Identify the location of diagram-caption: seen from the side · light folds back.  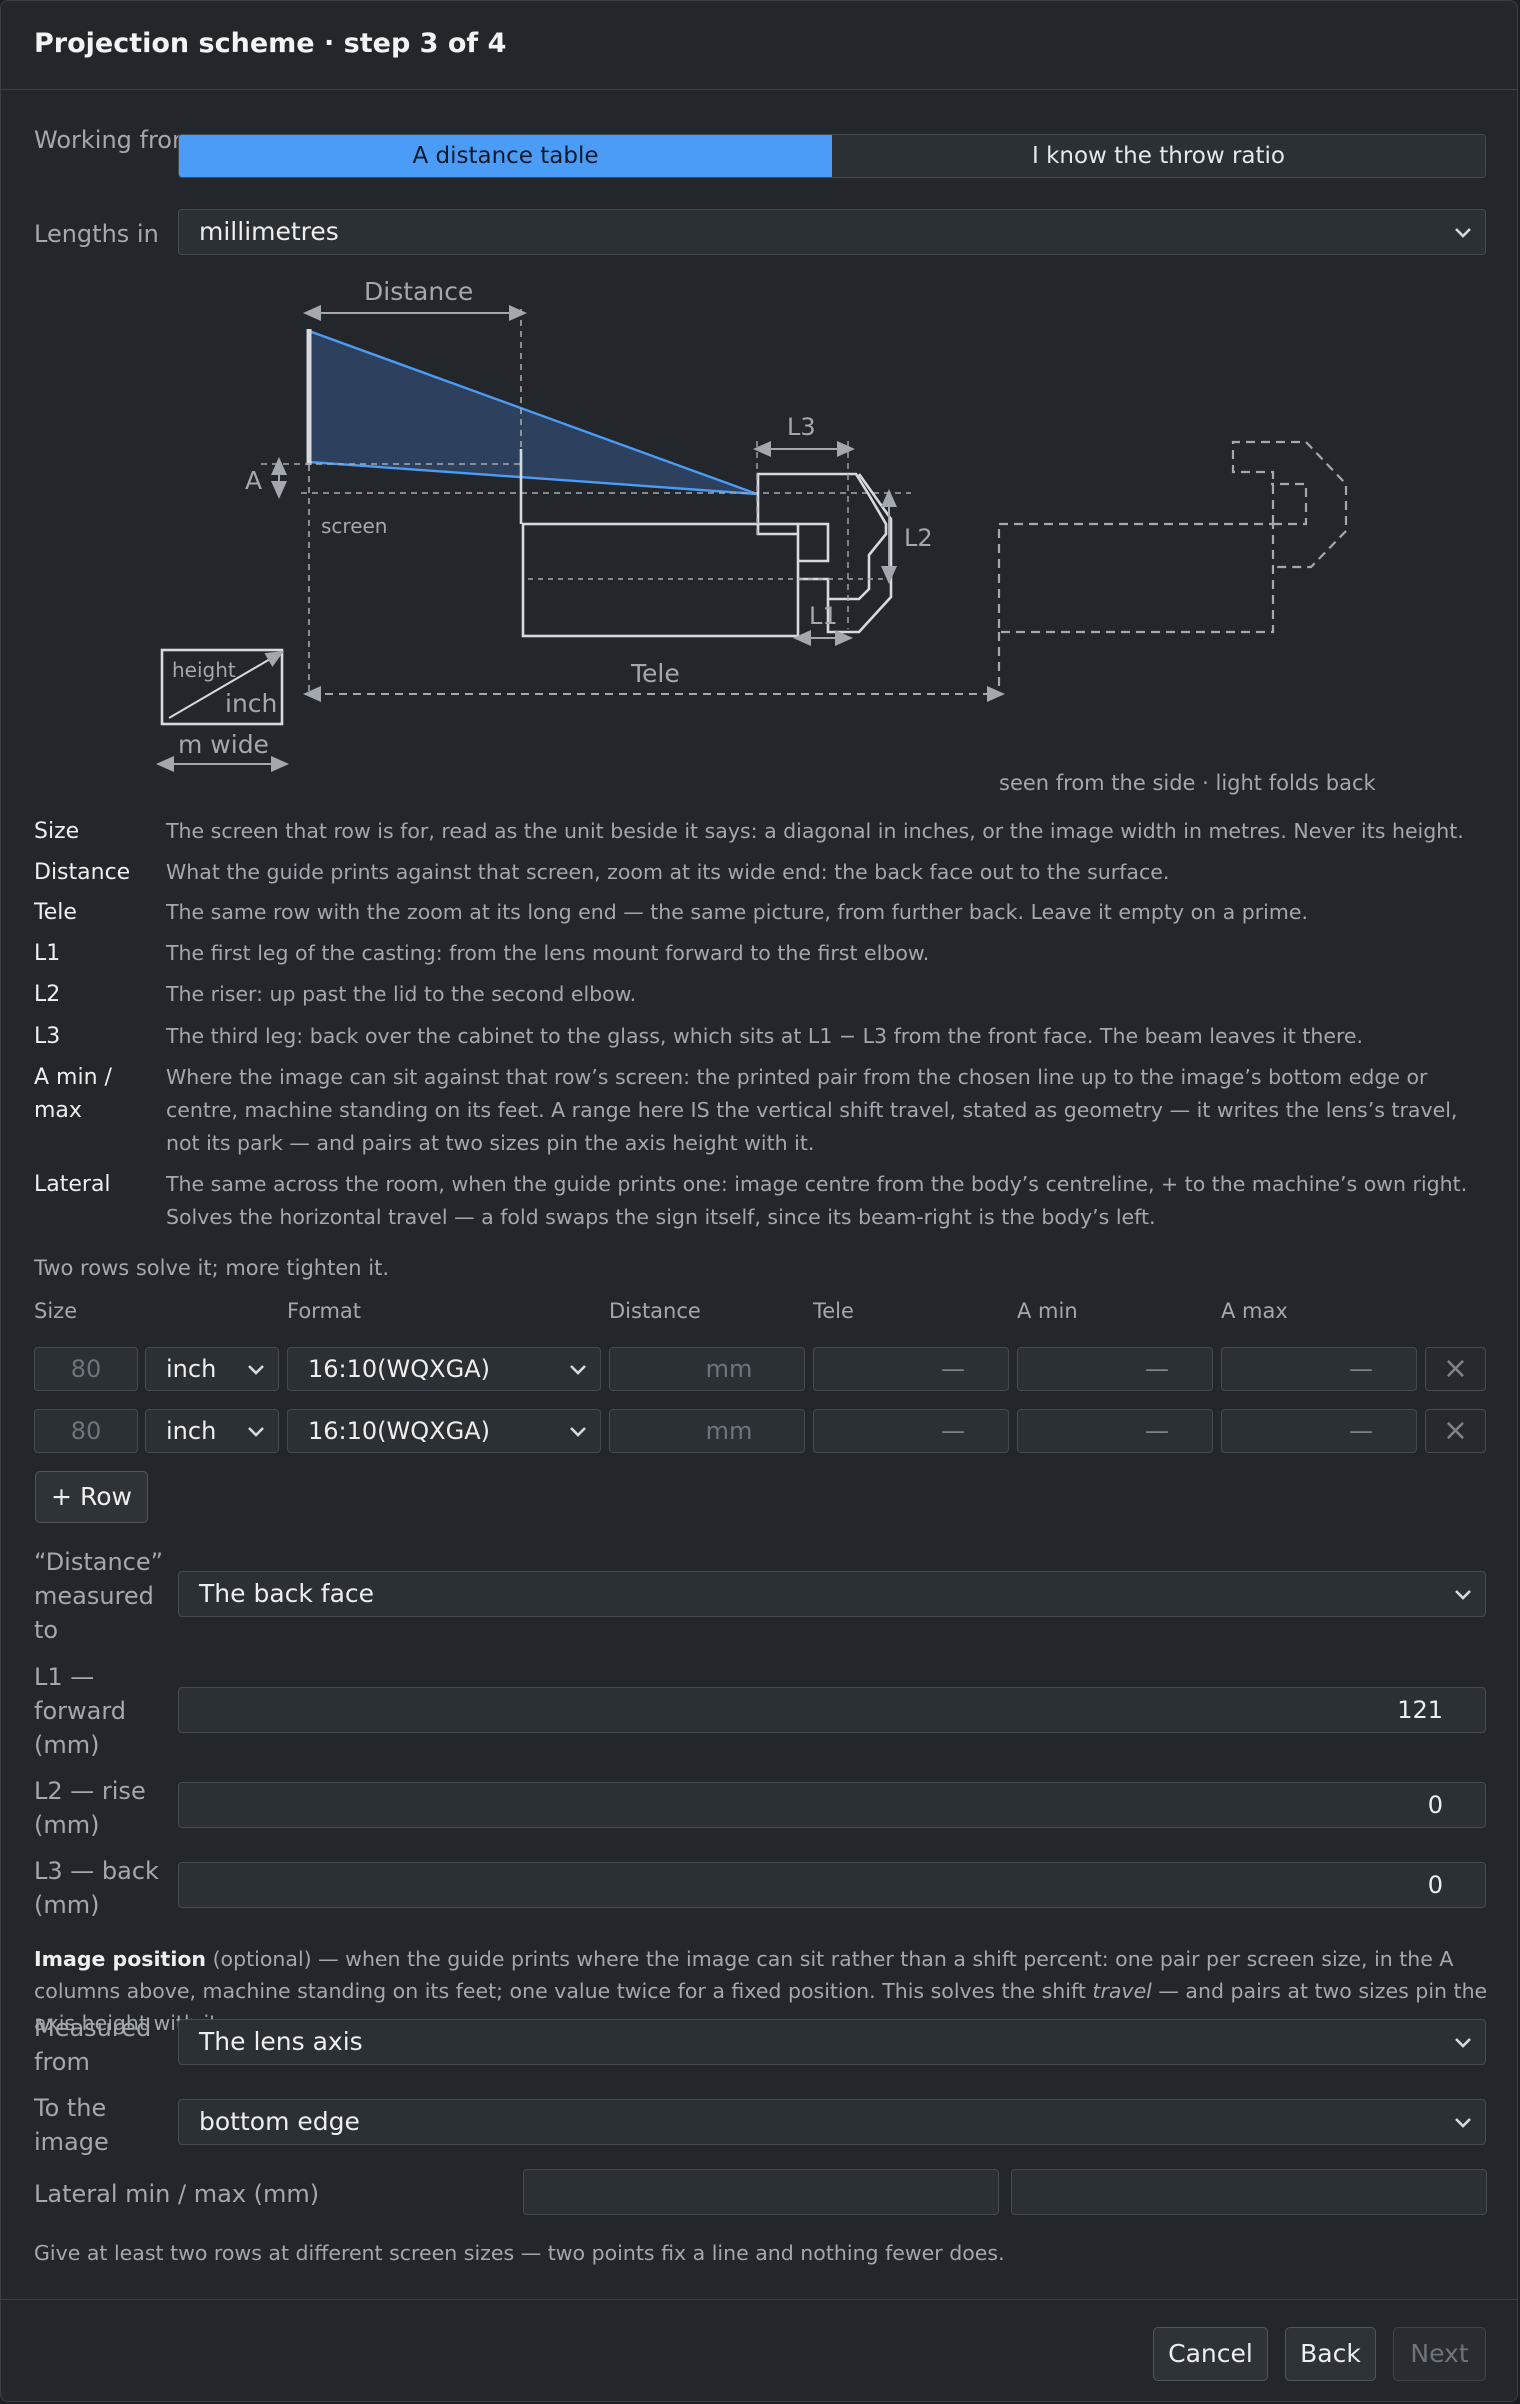
(1187, 783).